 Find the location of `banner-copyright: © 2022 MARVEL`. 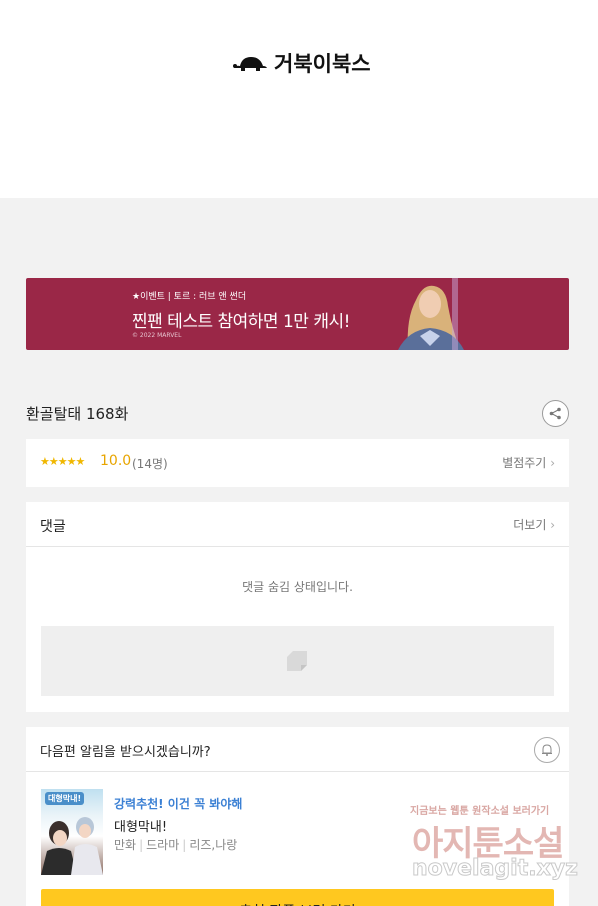

banner-copyright: © 2022 MARVEL is located at coordinates (157, 335).